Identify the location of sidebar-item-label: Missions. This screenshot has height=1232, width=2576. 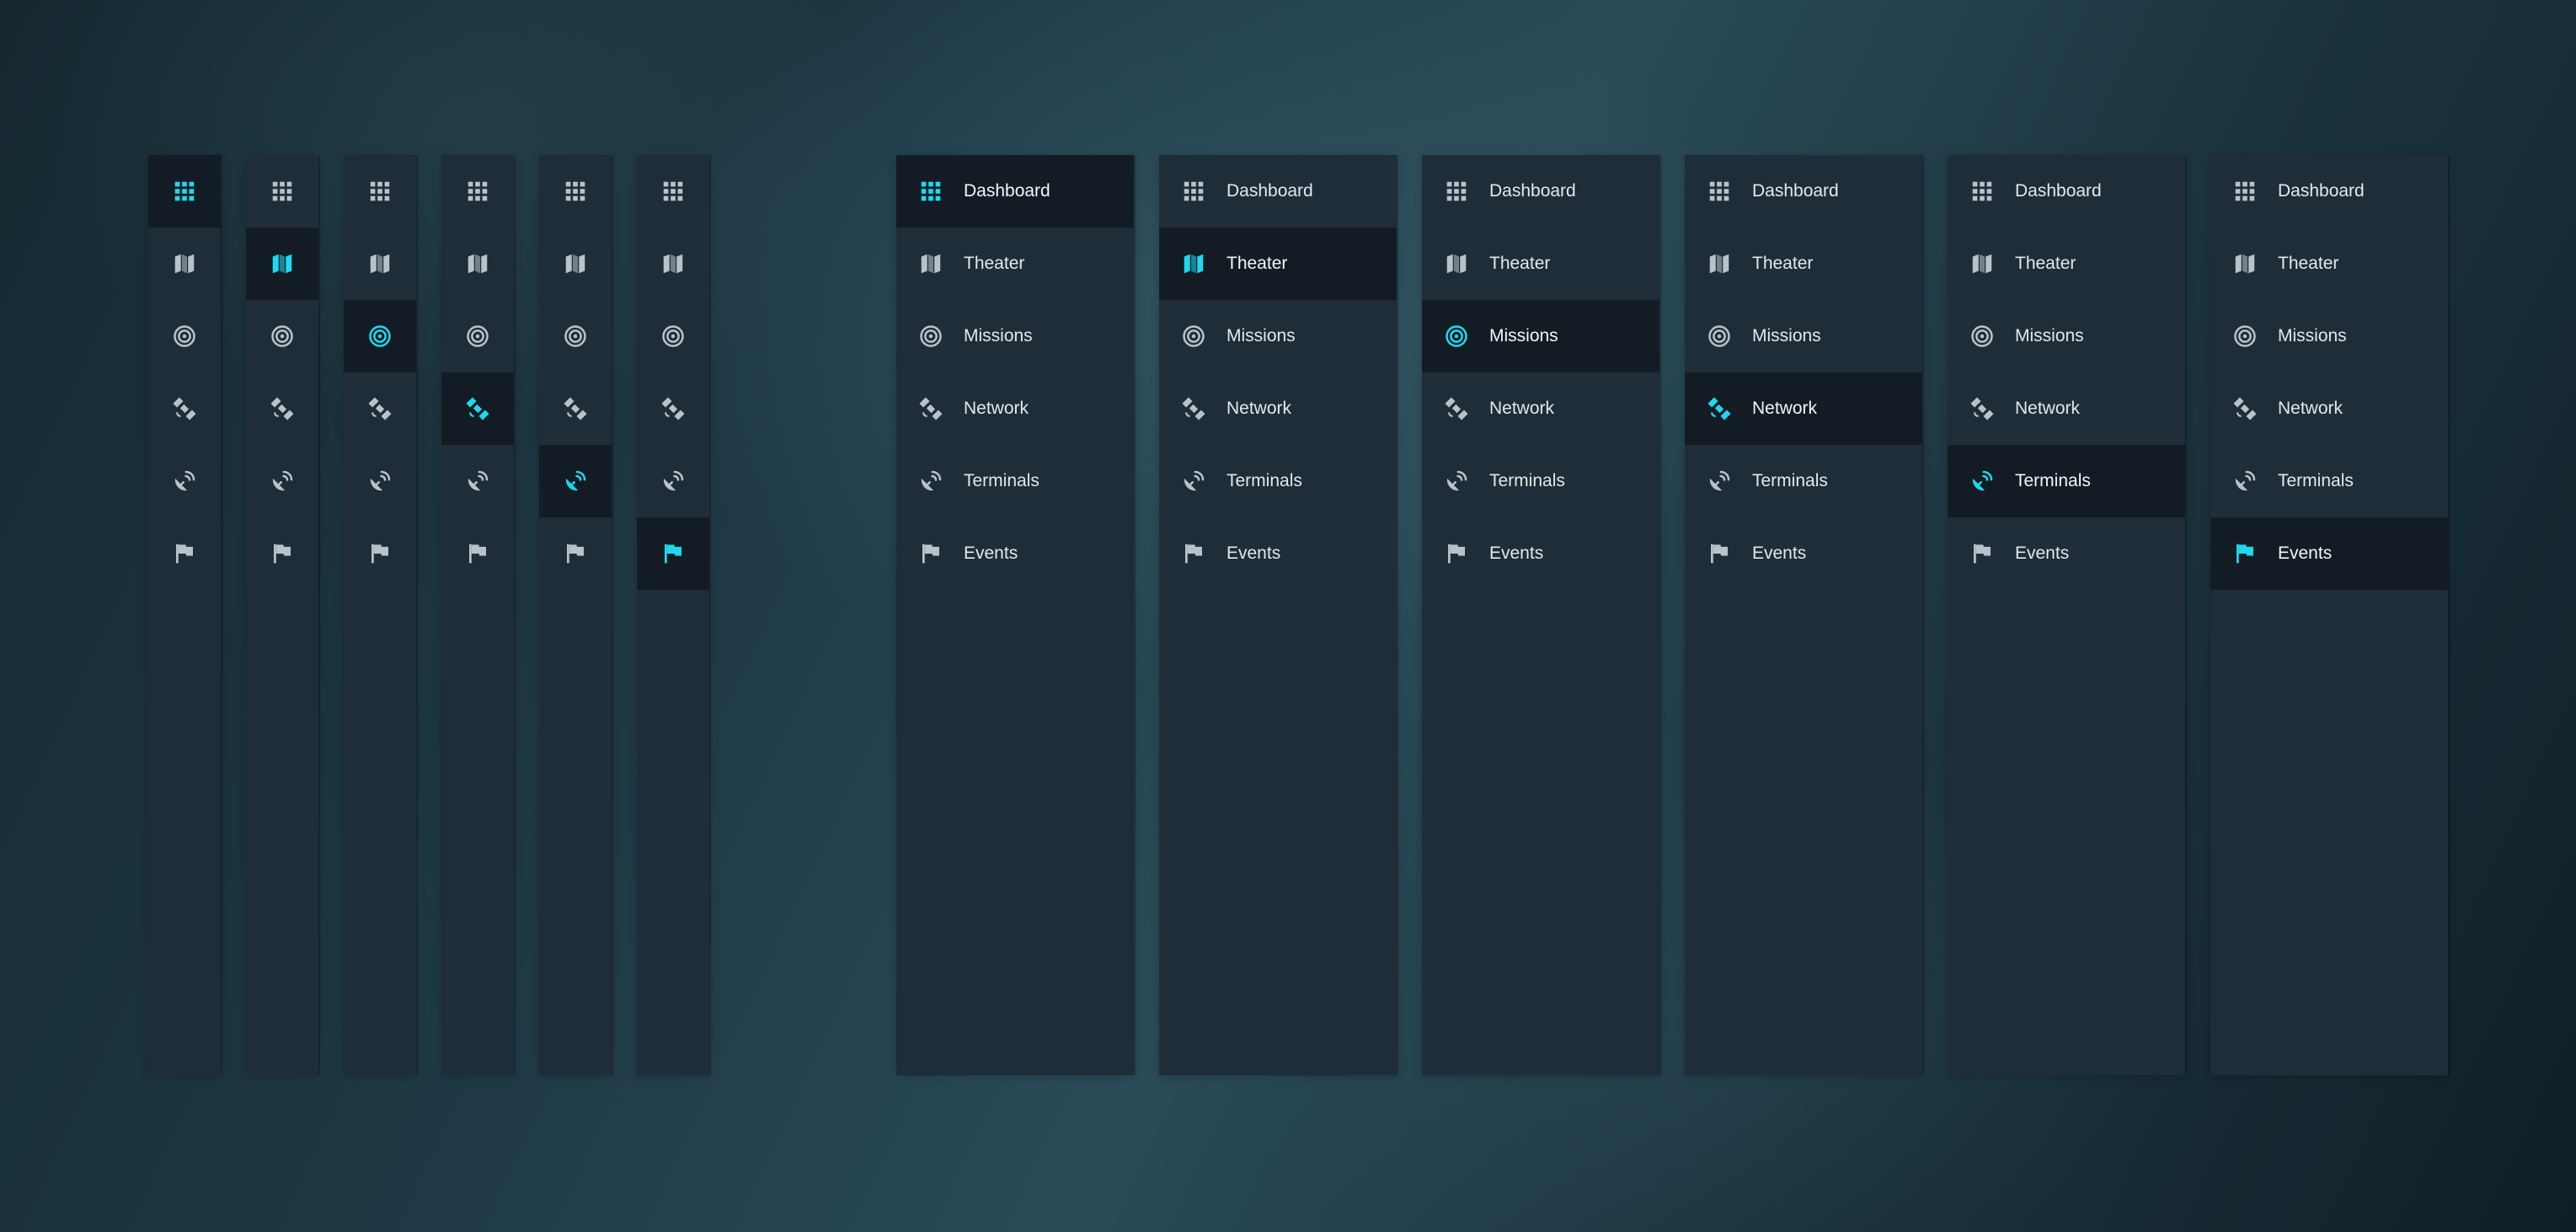
(2312, 336).